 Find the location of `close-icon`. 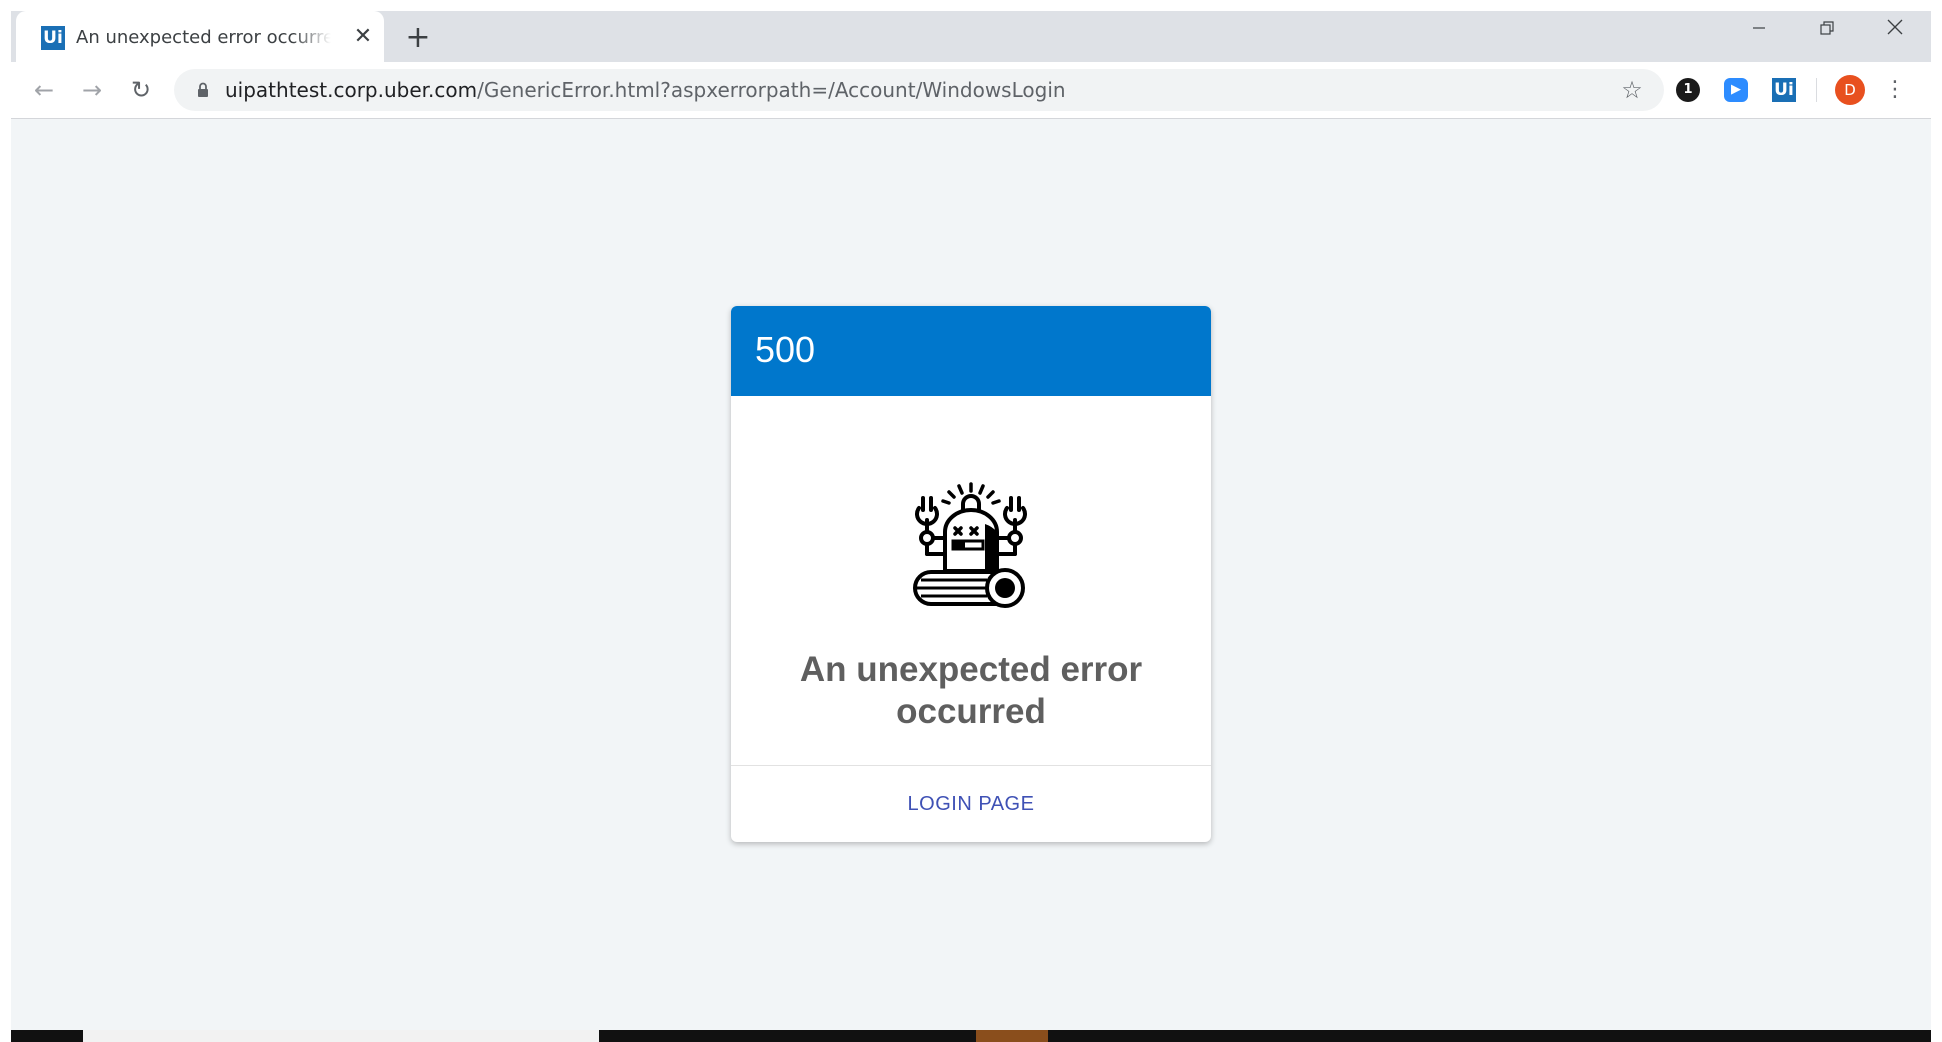

close-icon is located at coordinates (1895, 27).